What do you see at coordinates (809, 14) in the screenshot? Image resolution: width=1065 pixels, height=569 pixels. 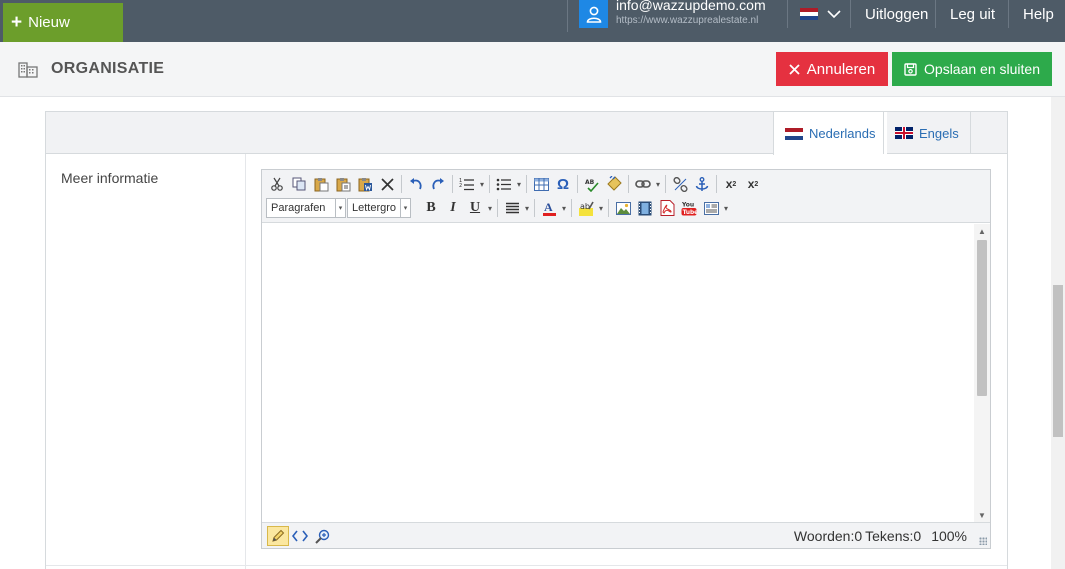 I see `dutch-flag-icon` at bounding box center [809, 14].